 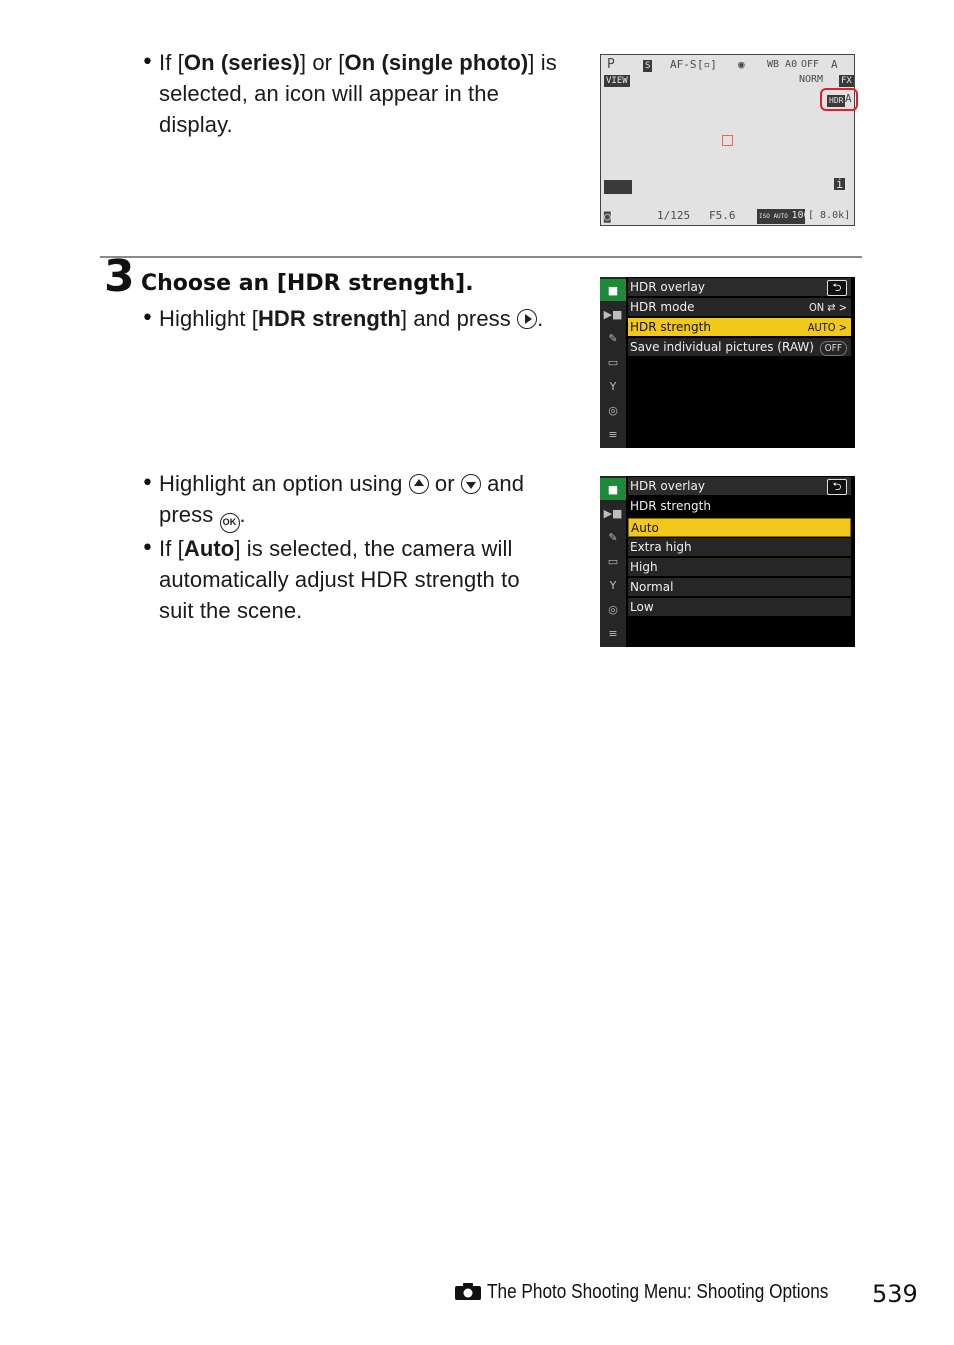 I want to click on menu-item-label: Save individual pictures (RAW), so click(x=722, y=347).